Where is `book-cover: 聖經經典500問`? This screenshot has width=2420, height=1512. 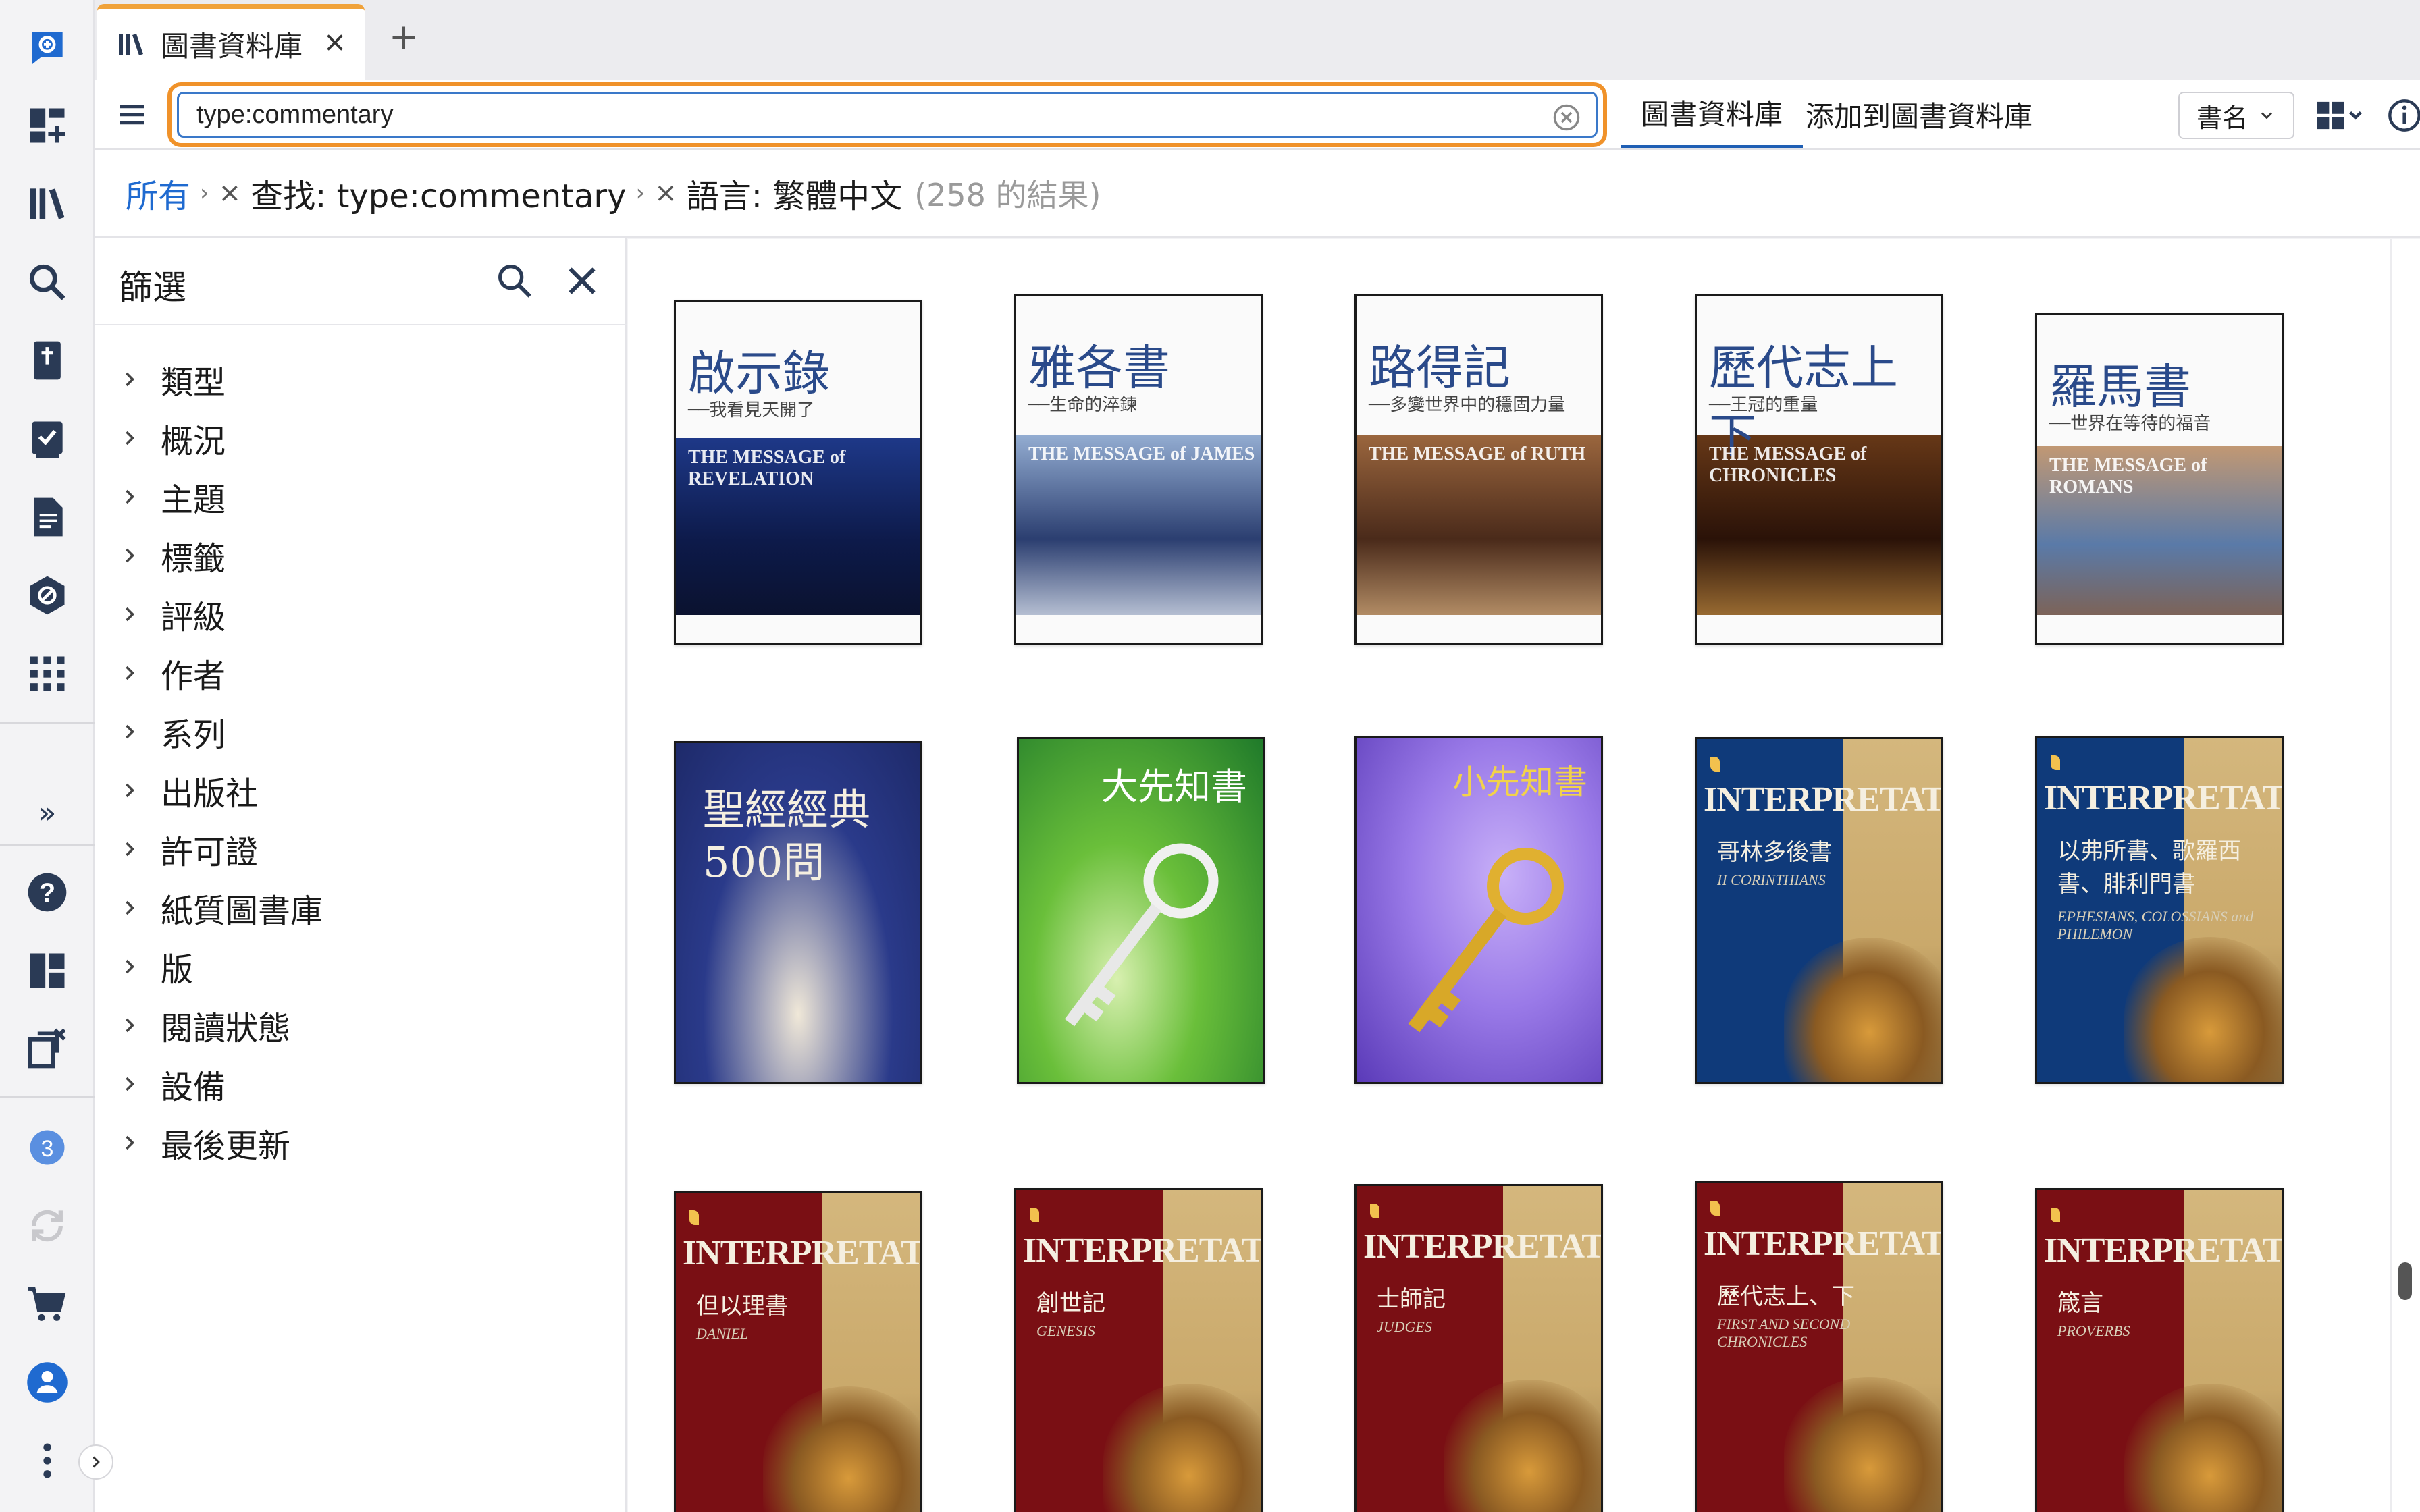 book-cover: 聖經經典500問 is located at coordinates (798, 912).